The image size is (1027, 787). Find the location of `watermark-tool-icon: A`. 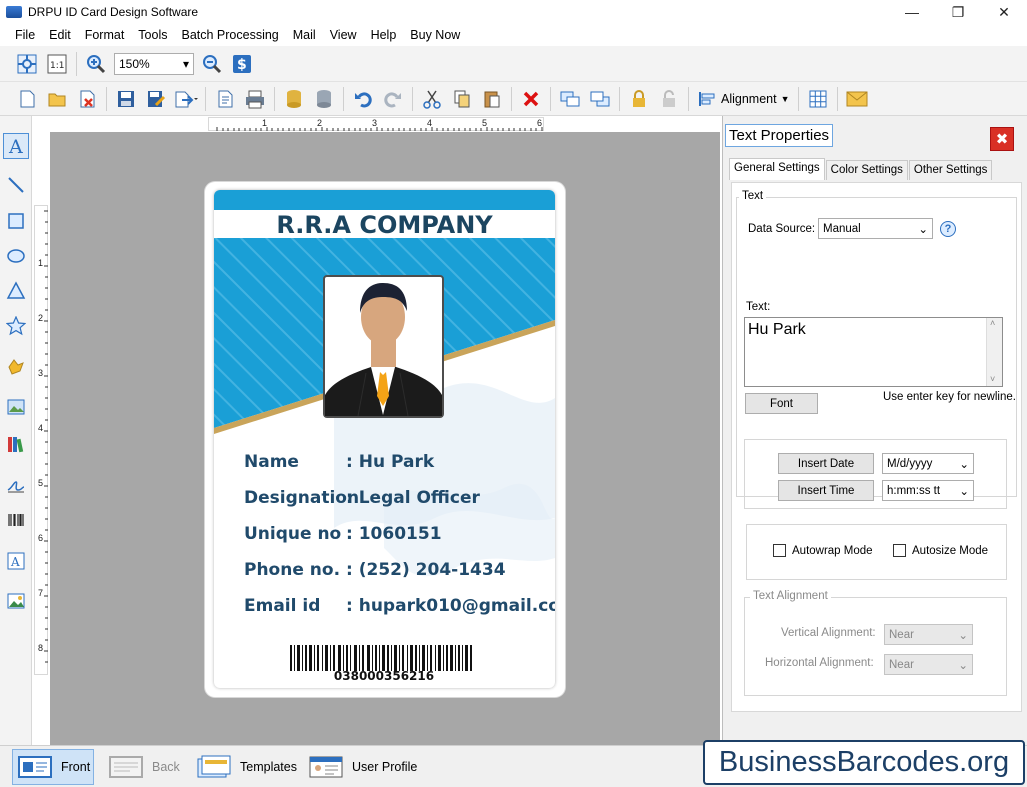

watermark-tool-icon: A is located at coordinates (16, 561).